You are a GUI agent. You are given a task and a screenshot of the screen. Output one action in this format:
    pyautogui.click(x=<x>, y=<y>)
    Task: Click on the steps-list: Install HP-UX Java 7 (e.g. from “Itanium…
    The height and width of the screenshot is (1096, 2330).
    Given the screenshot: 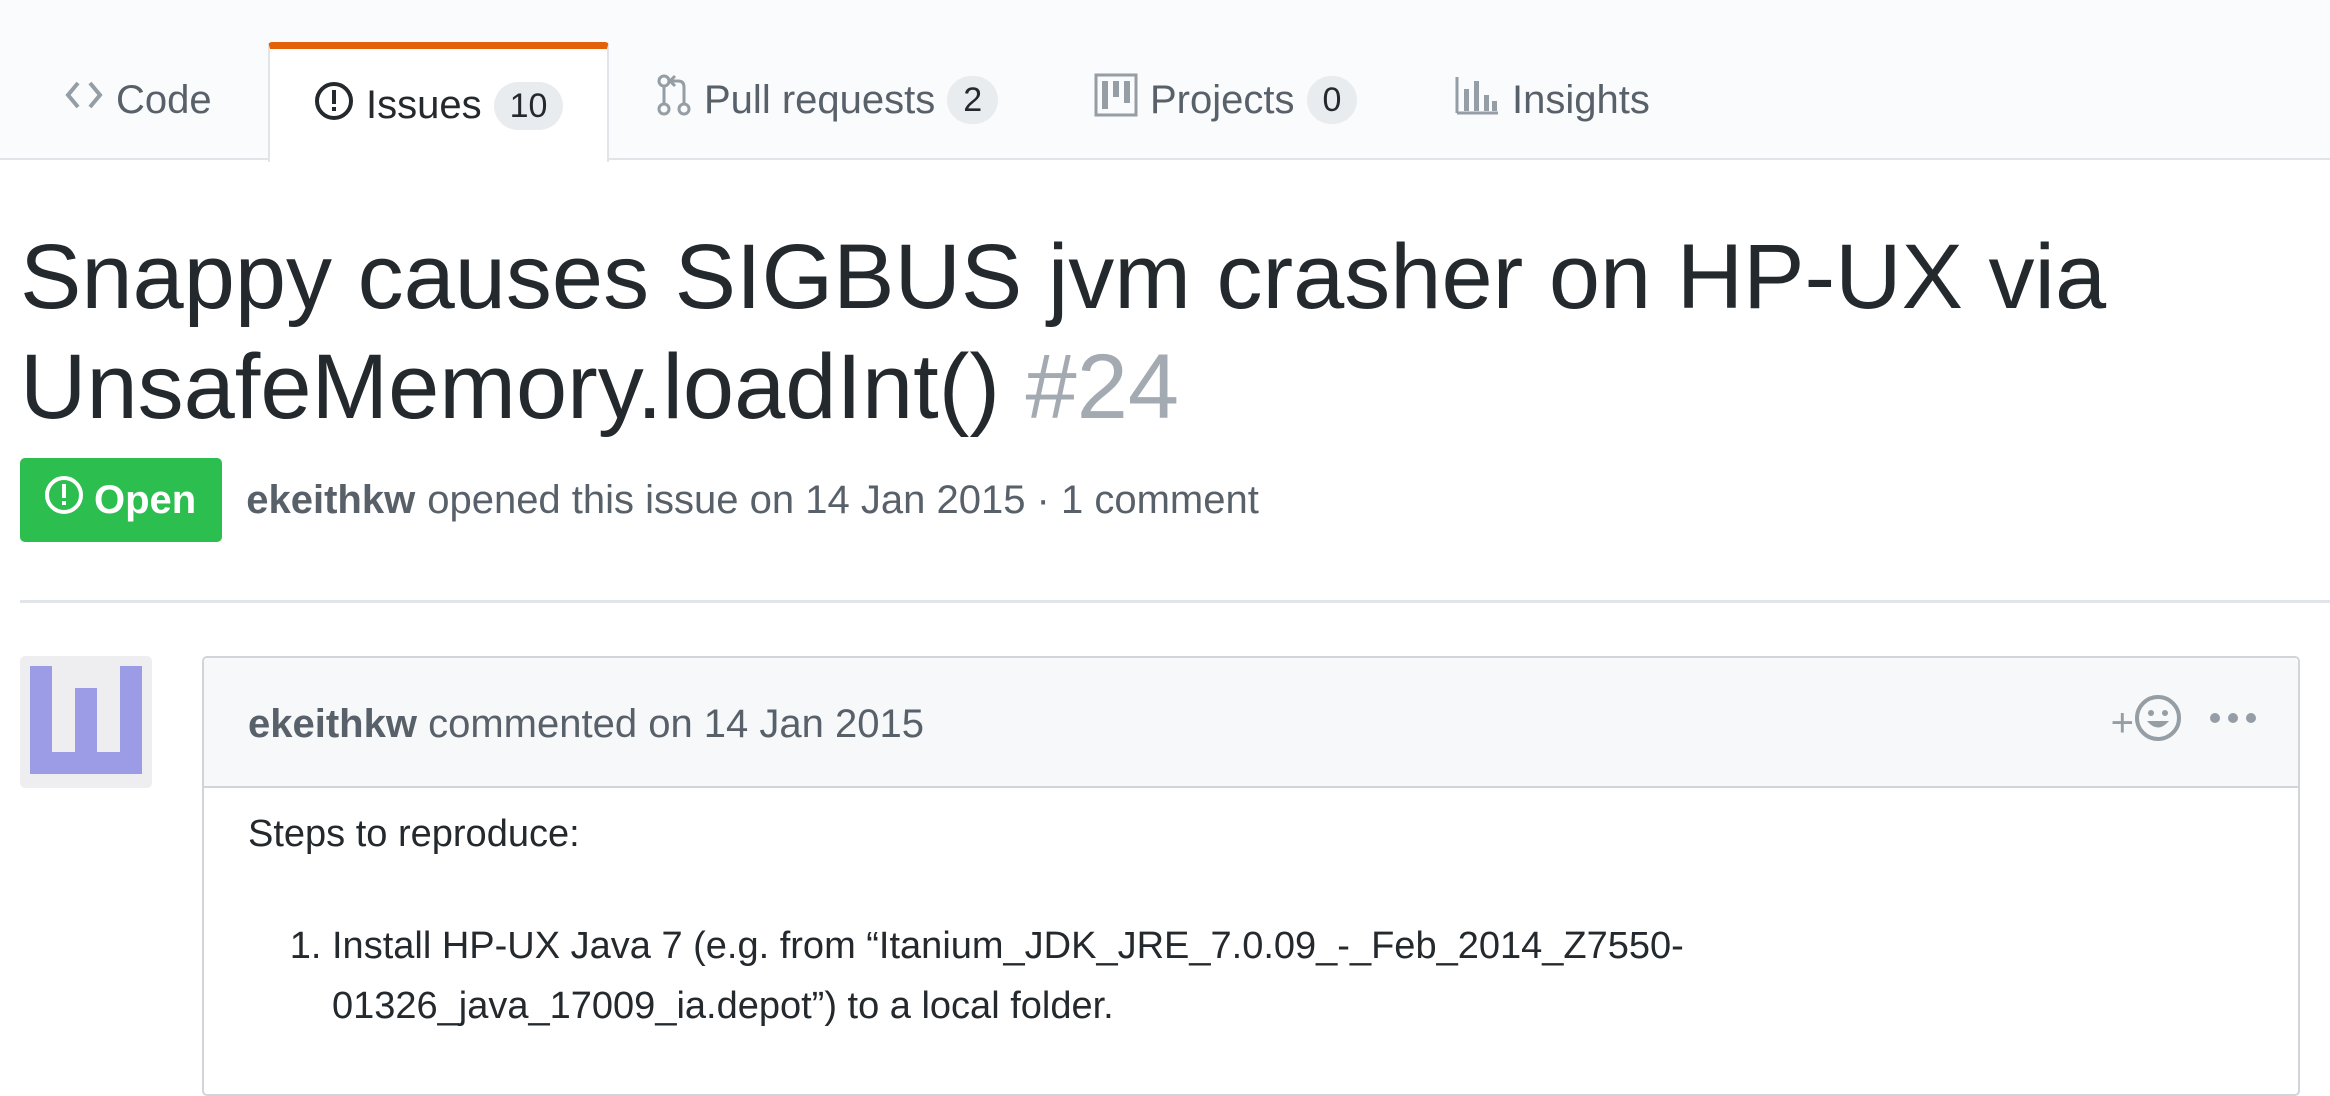 What is the action you would take?
    pyautogui.click(x=1185, y=976)
    